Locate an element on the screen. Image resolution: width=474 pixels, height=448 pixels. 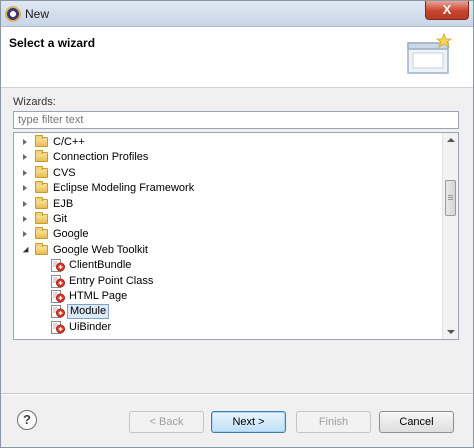
next-button: Next > is located at coordinates (248, 422).